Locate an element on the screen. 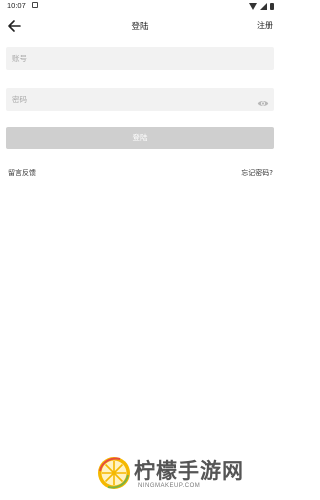 This screenshot has height=500, width=320. status-indicators is located at coordinates (261, 6).